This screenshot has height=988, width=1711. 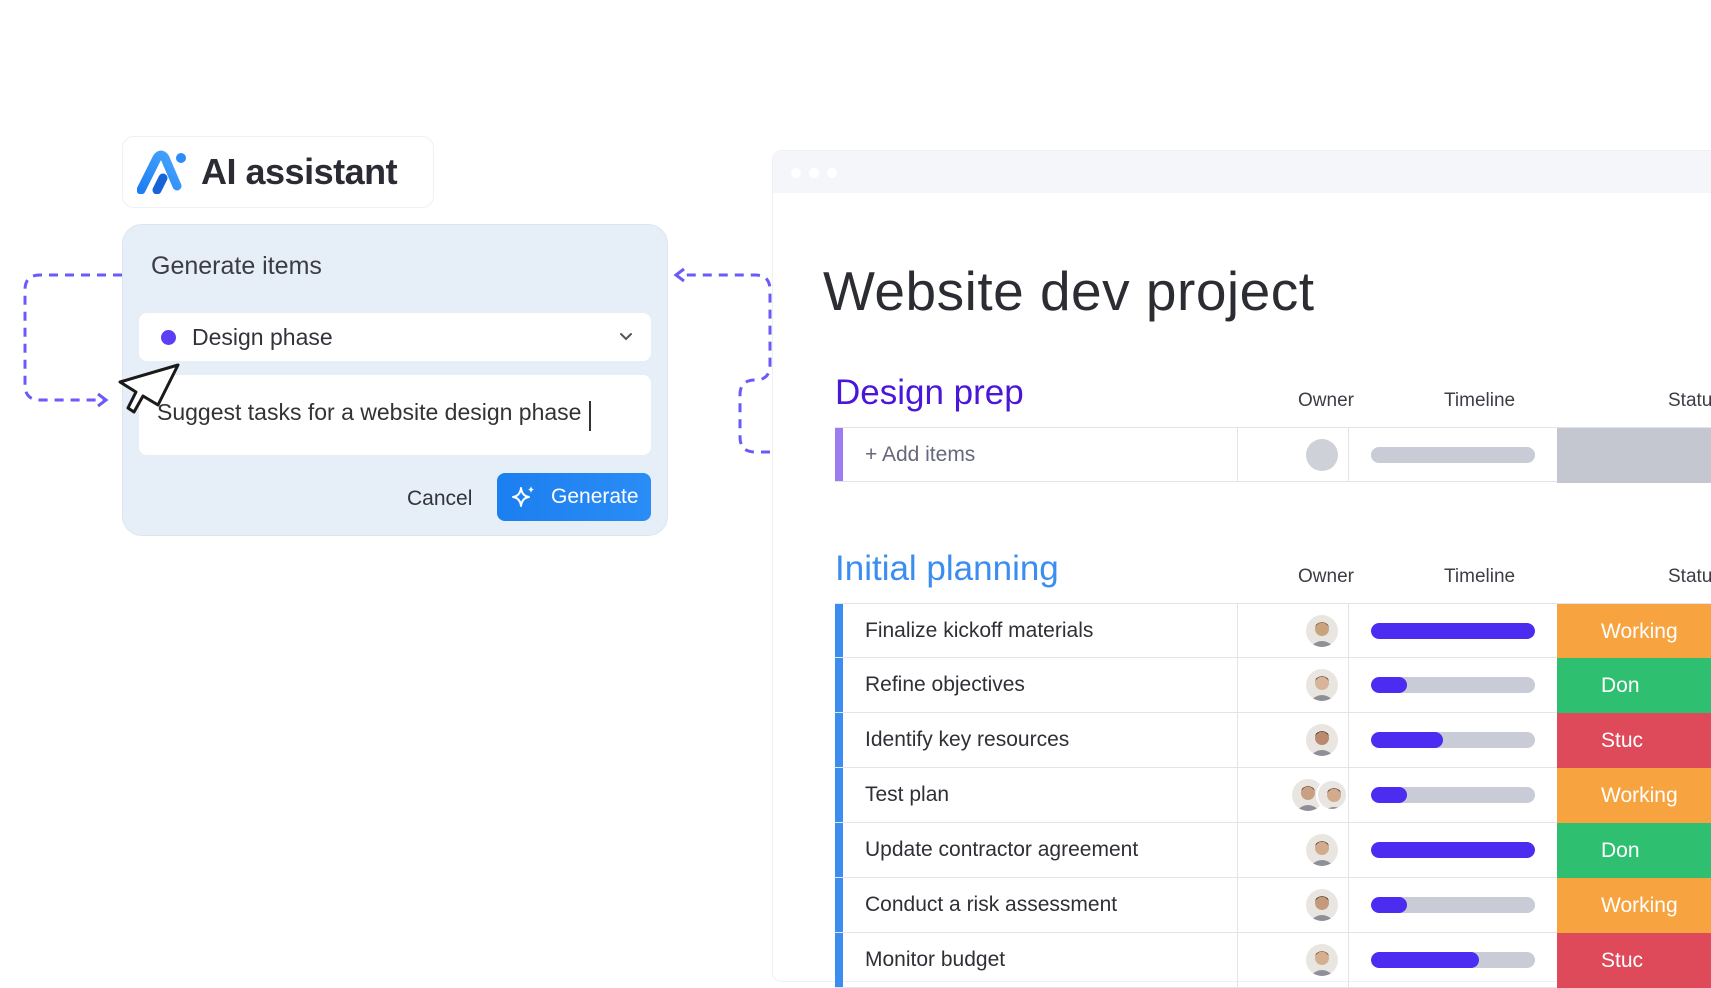 I want to click on generate-button-label: Generate, so click(x=595, y=496).